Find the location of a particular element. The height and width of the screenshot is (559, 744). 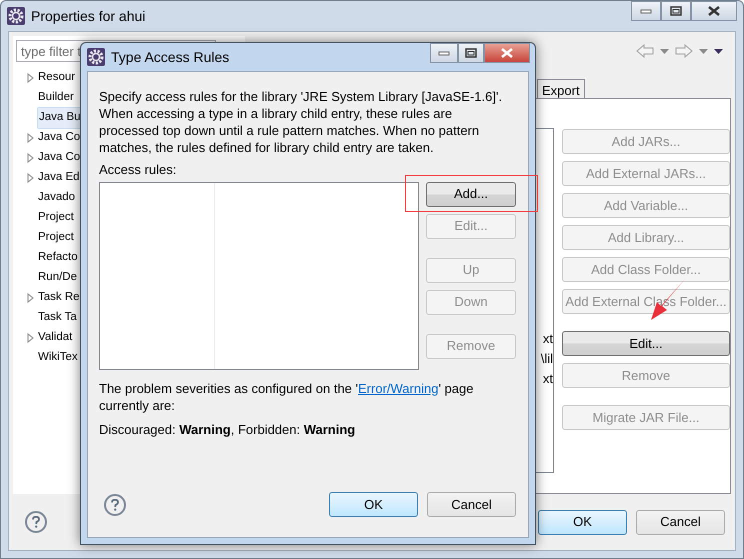

severity-note: The problem severities as configured on the 'Error/Warning' page currently are: is located at coordinates (286, 397).